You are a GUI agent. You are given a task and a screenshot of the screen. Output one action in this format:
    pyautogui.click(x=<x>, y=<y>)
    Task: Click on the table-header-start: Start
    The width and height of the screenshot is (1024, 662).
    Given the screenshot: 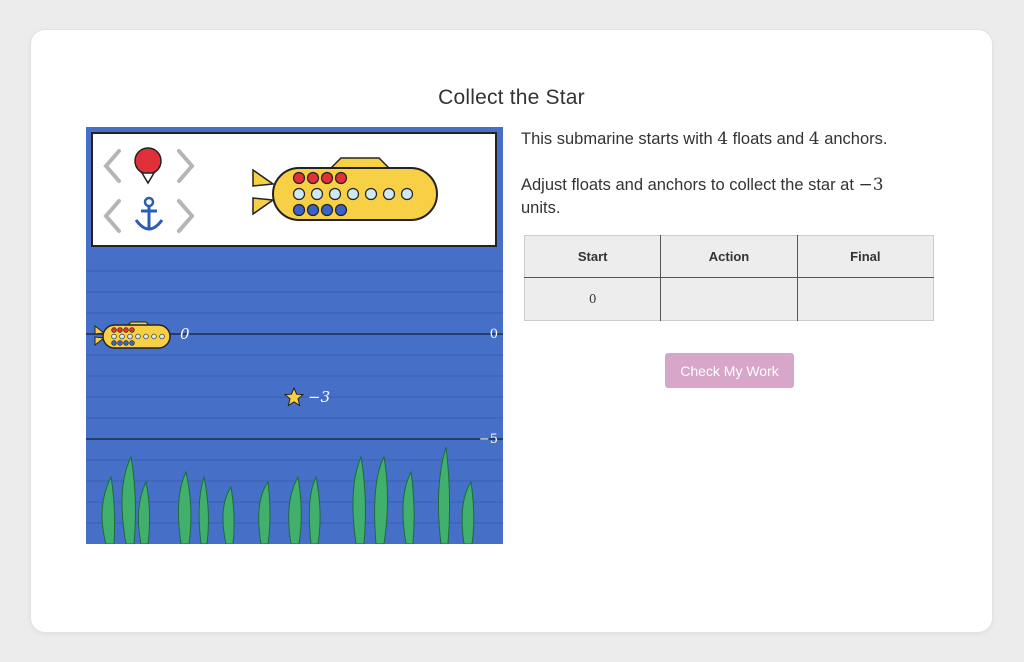 What is the action you would take?
    pyautogui.click(x=593, y=256)
    